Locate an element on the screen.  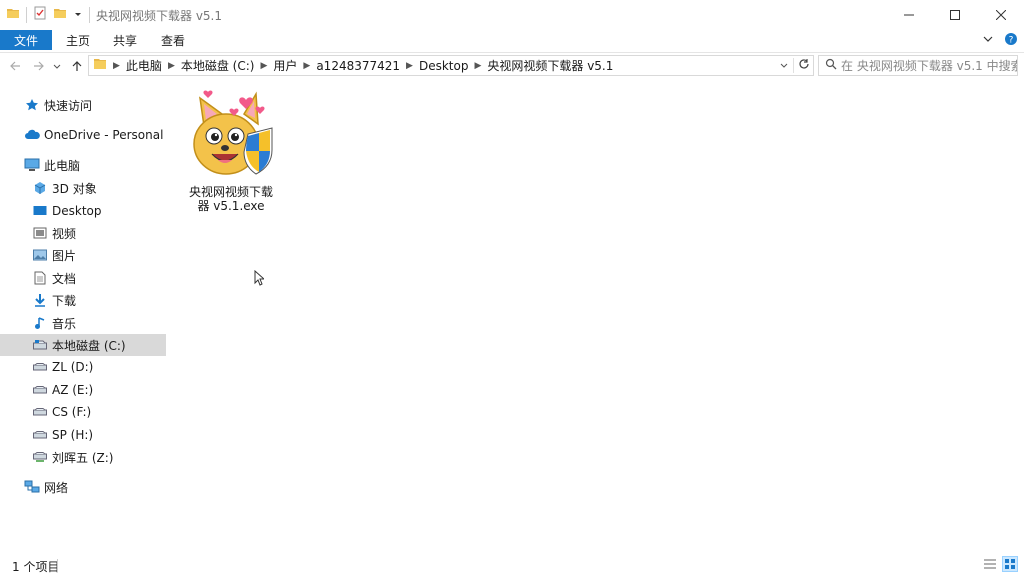
sidebar-item-downloads: 下载 is located at coordinates (83, 300).